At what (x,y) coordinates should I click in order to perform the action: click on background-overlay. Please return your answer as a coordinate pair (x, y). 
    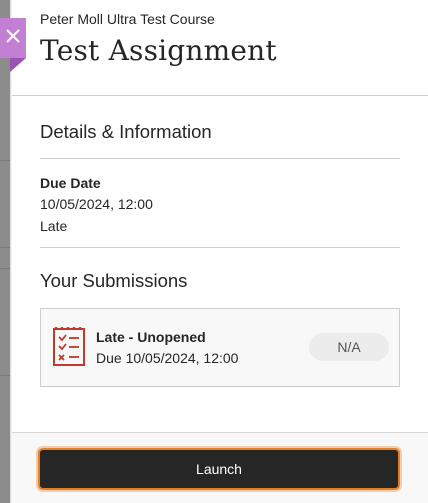
    Looking at the image, I should click on (5, 251).